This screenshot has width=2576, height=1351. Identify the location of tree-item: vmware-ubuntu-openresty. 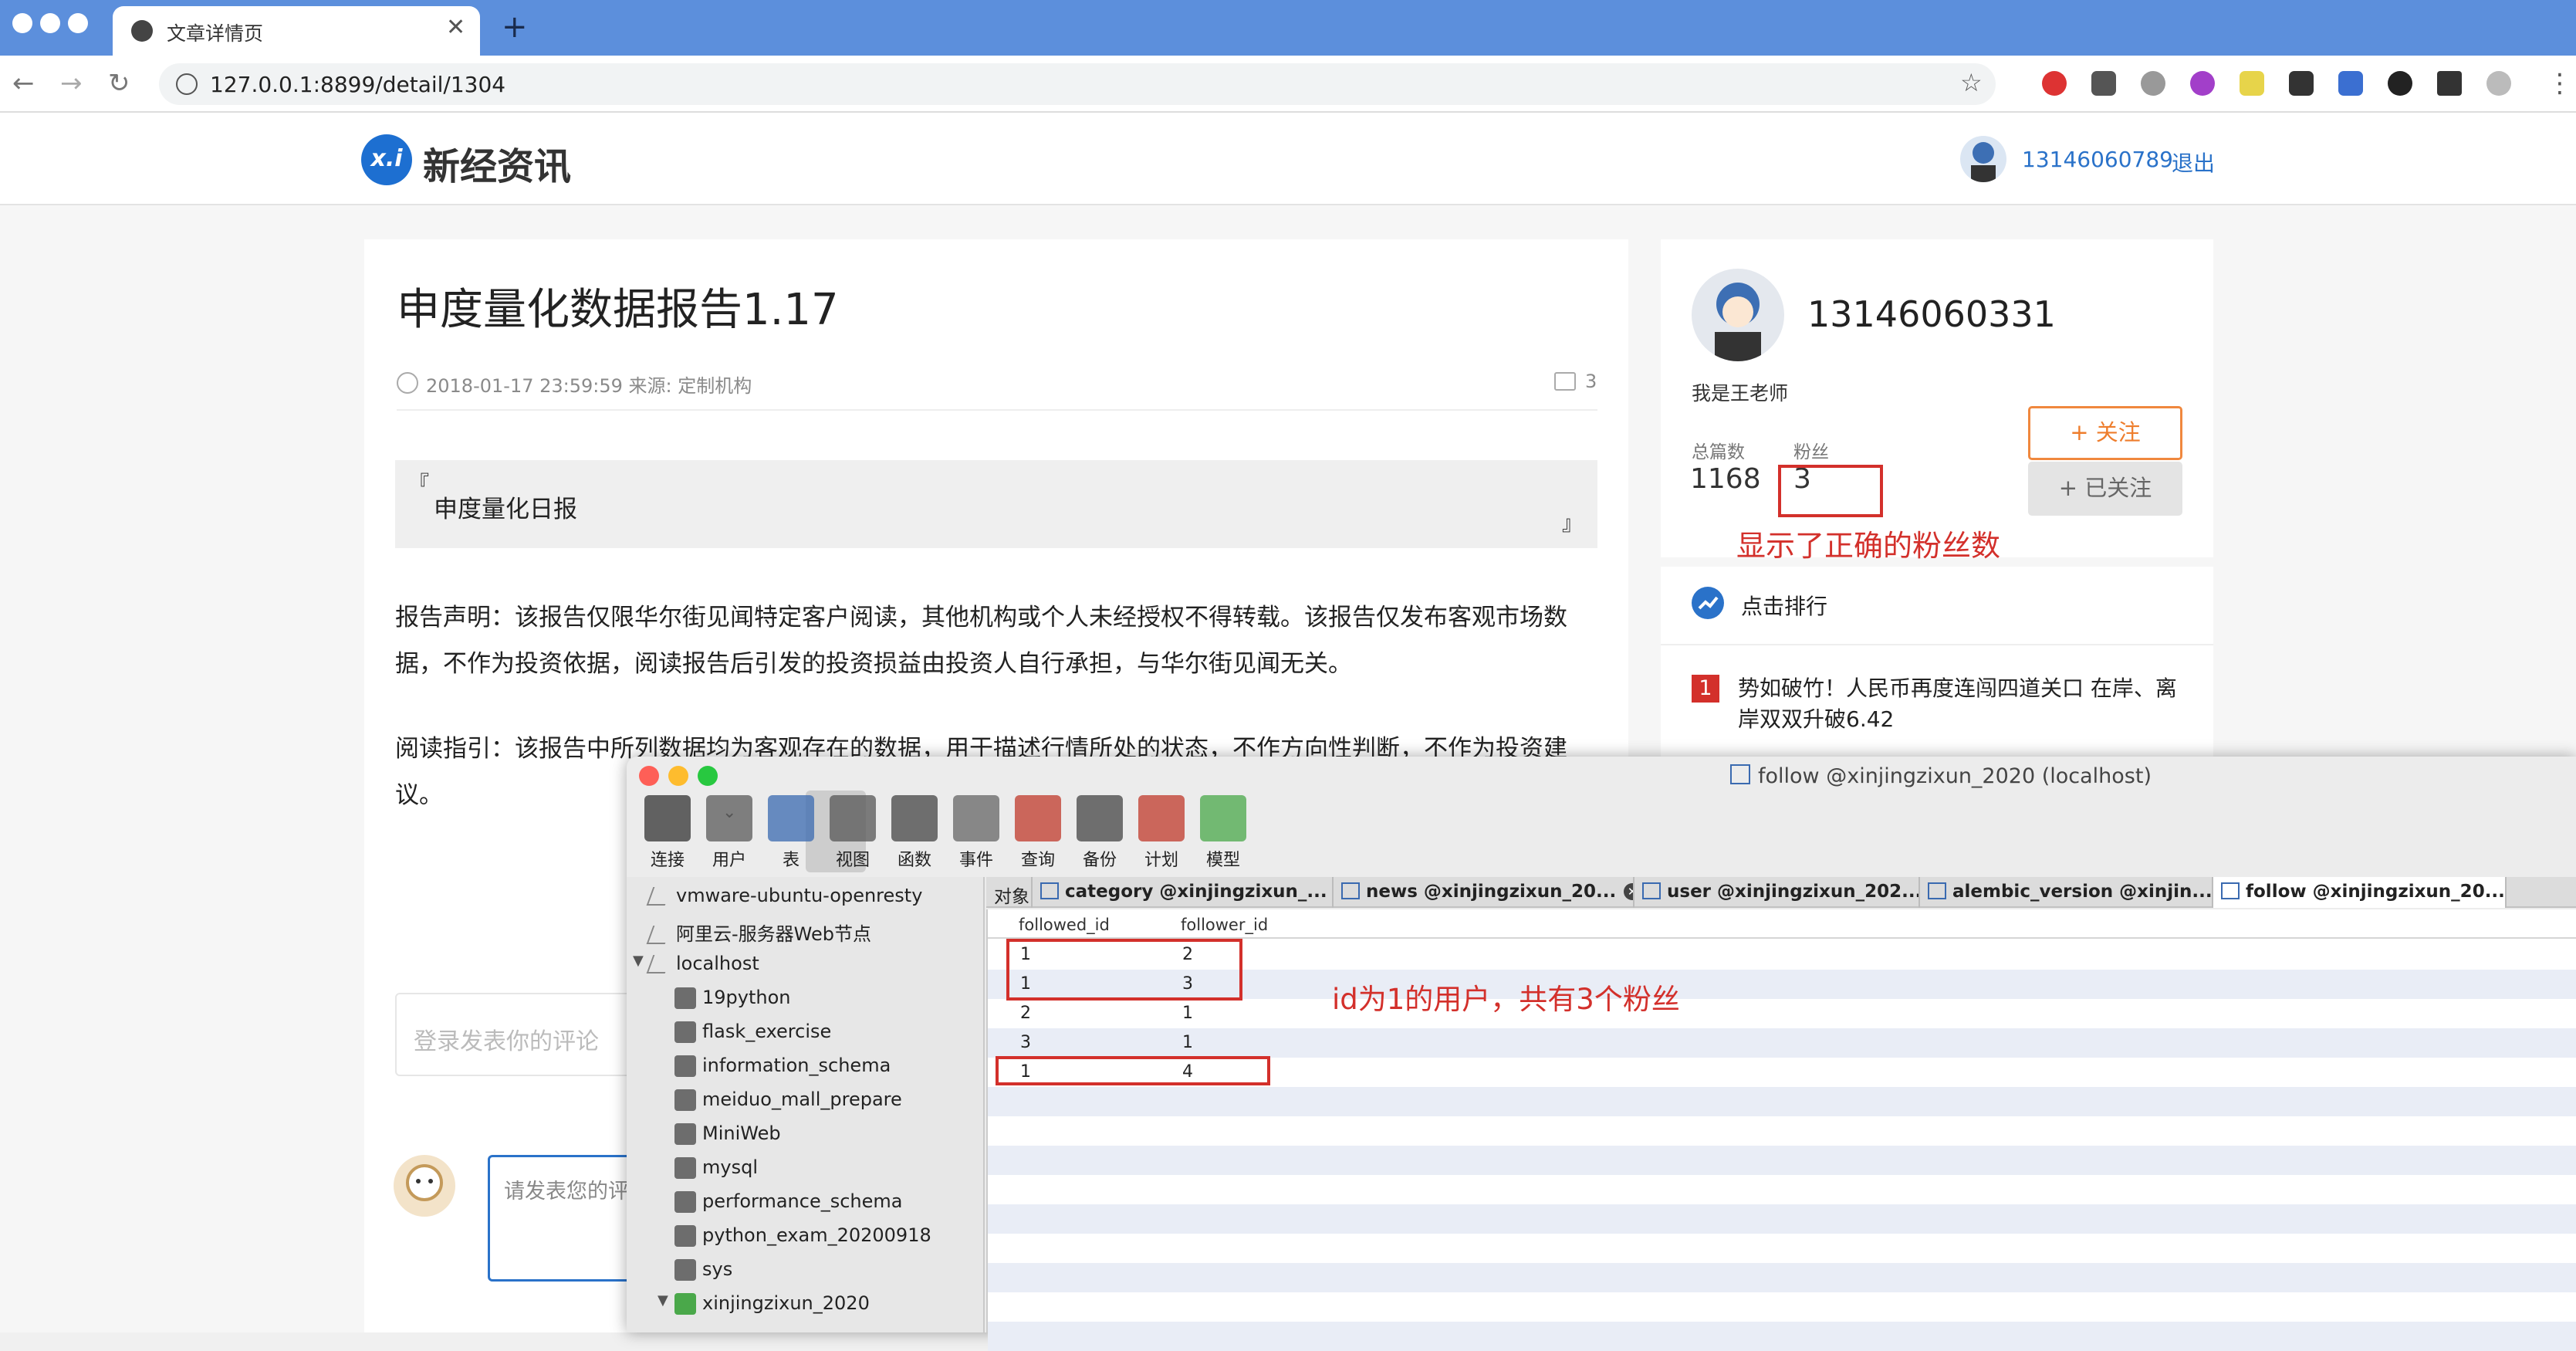
(784, 902).